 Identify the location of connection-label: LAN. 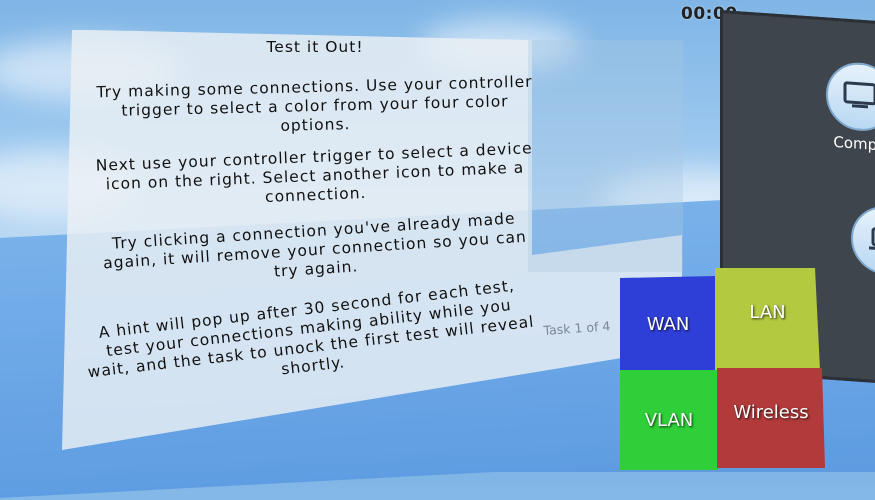
(767, 312).